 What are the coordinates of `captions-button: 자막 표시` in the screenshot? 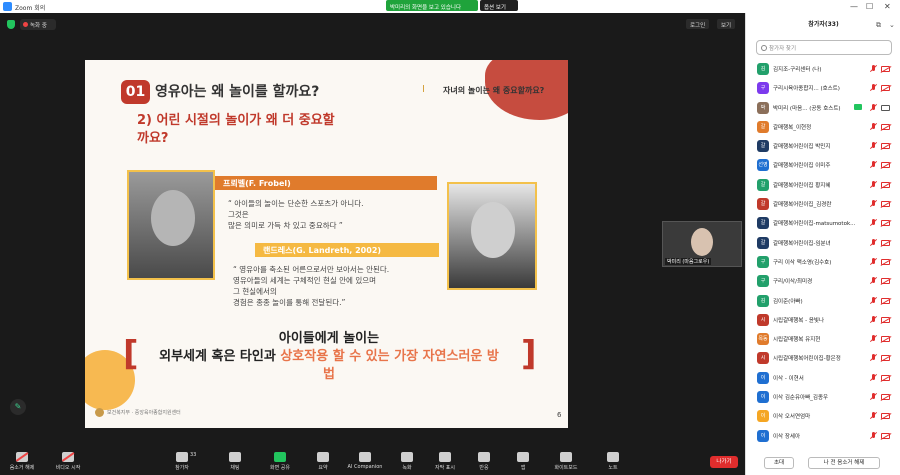 It's located at (445, 461).